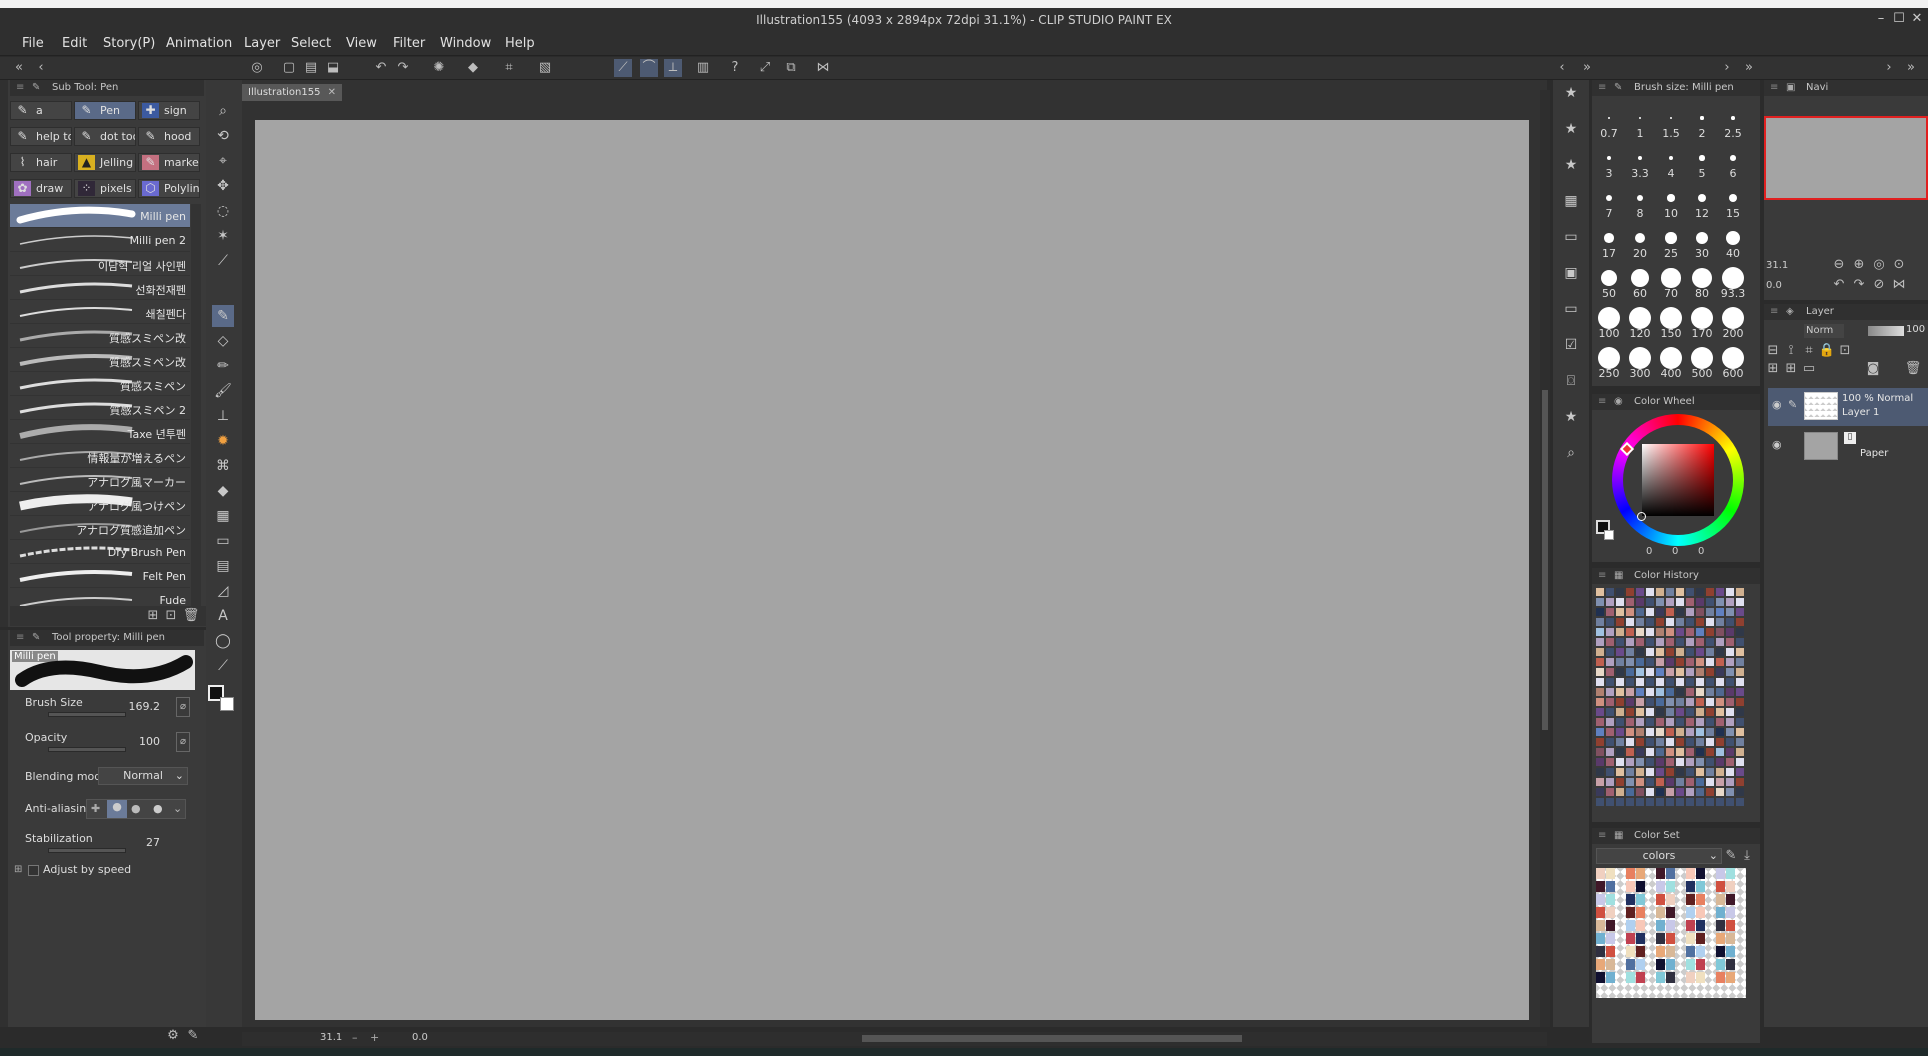 The width and height of the screenshot is (1928, 1056). Describe the element at coordinates (1733, 122) in the screenshot. I see `brush-size-option: 2.5` at that location.